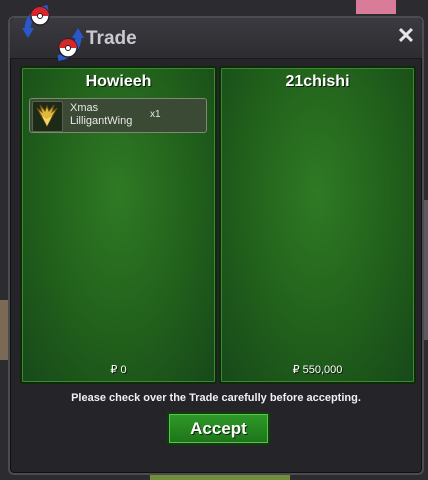 This screenshot has height=480, width=428. Describe the element at coordinates (101, 114) in the screenshot. I see `item-name: Xmas LilligantWing` at that location.